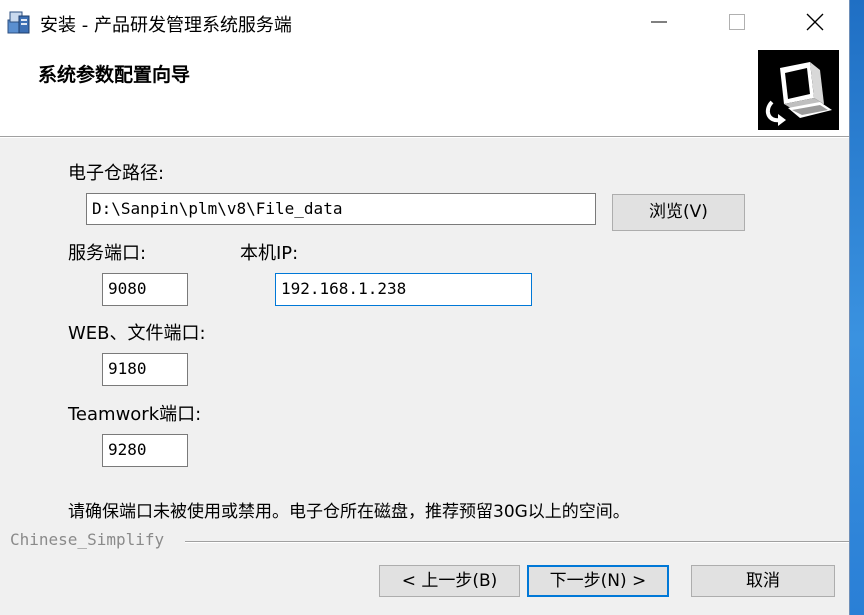 This screenshot has width=864, height=615. Describe the element at coordinates (341, 209) in the screenshot. I see `vault-path-input: D:\Sanpin\plm\v8\File_data` at that location.